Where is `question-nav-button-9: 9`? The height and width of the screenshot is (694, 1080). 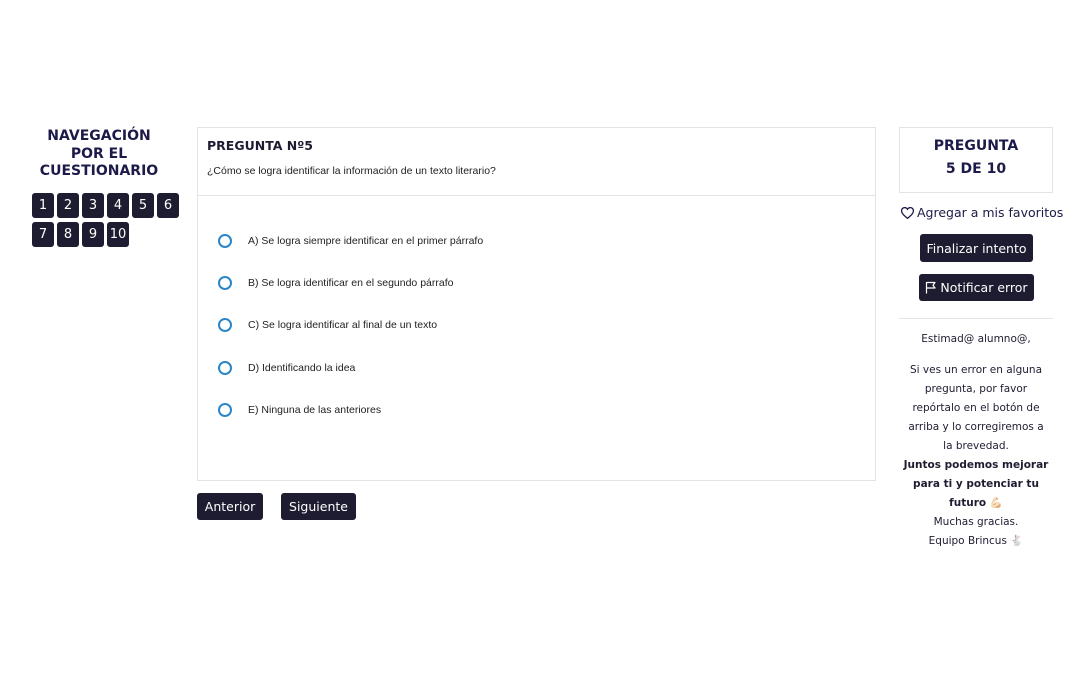
question-nav-button-9: 9 is located at coordinates (93, 234).